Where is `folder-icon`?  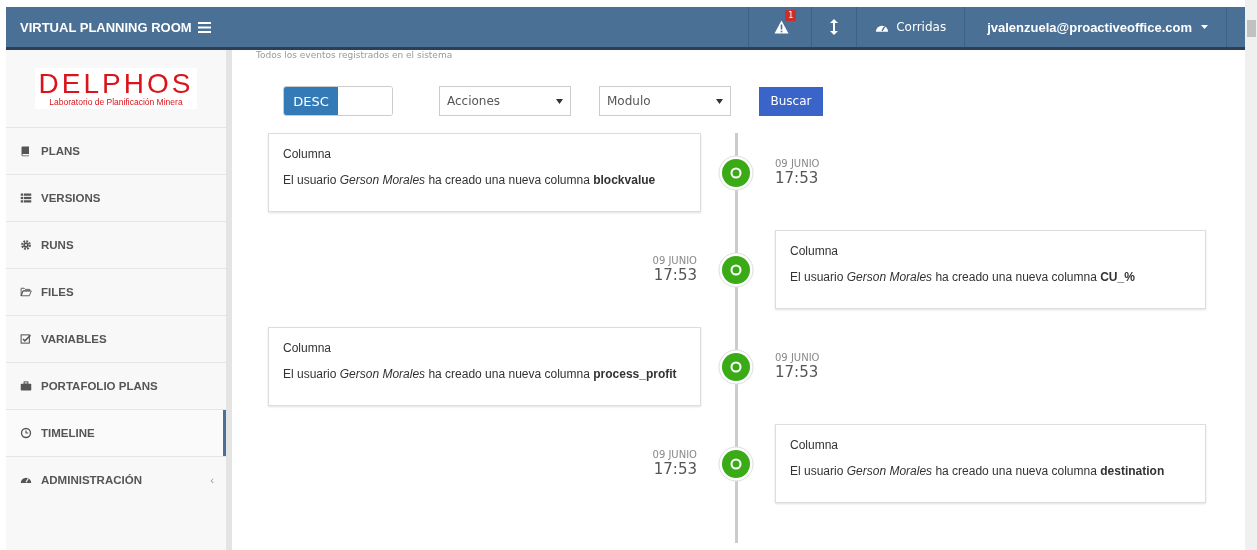
folder-icon is located at coordinates (26, 292).